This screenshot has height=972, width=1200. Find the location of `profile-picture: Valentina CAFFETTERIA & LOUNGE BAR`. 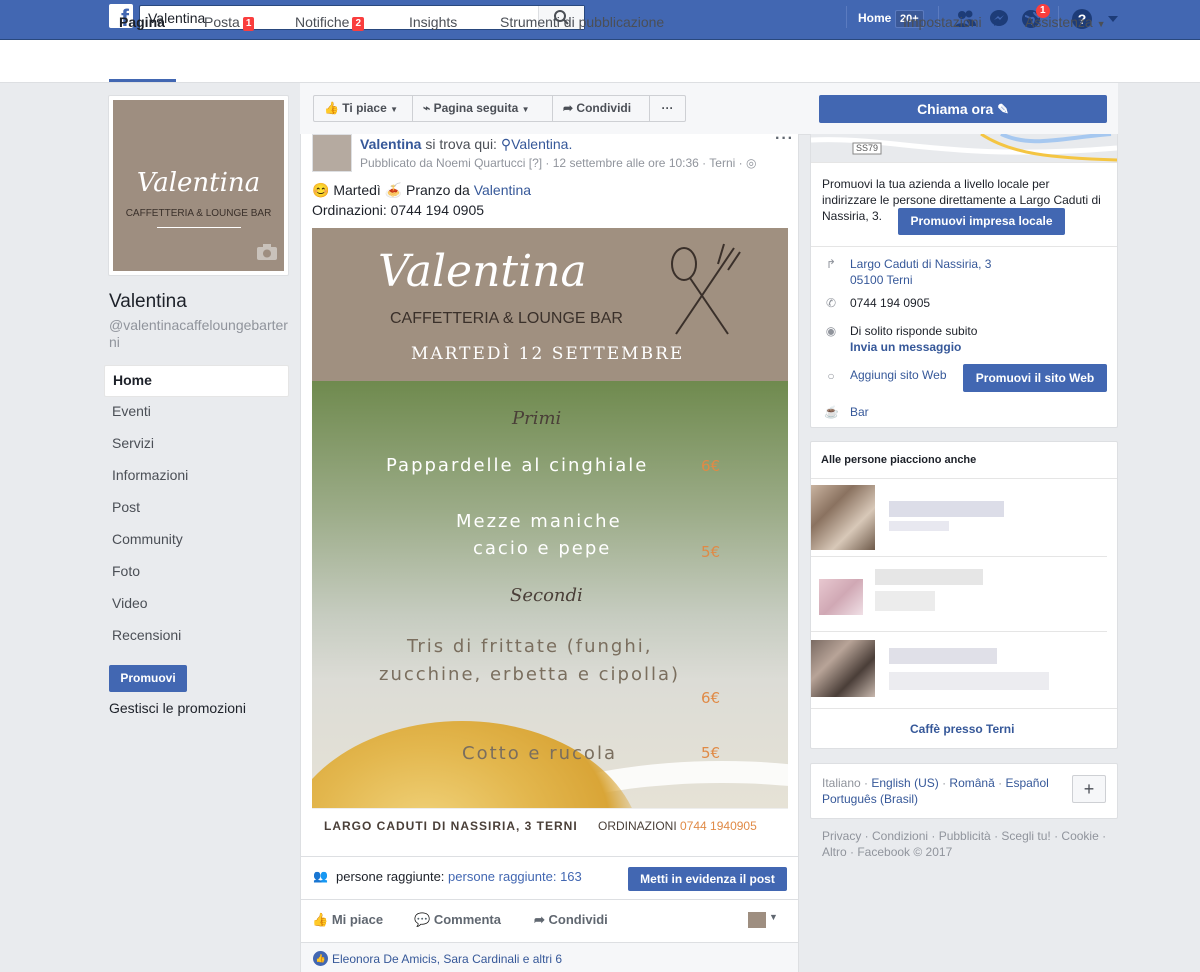

profile-picture: Valentina CAFFETTERIA & LOUNGE BAR is located at coordinates (198, 185).